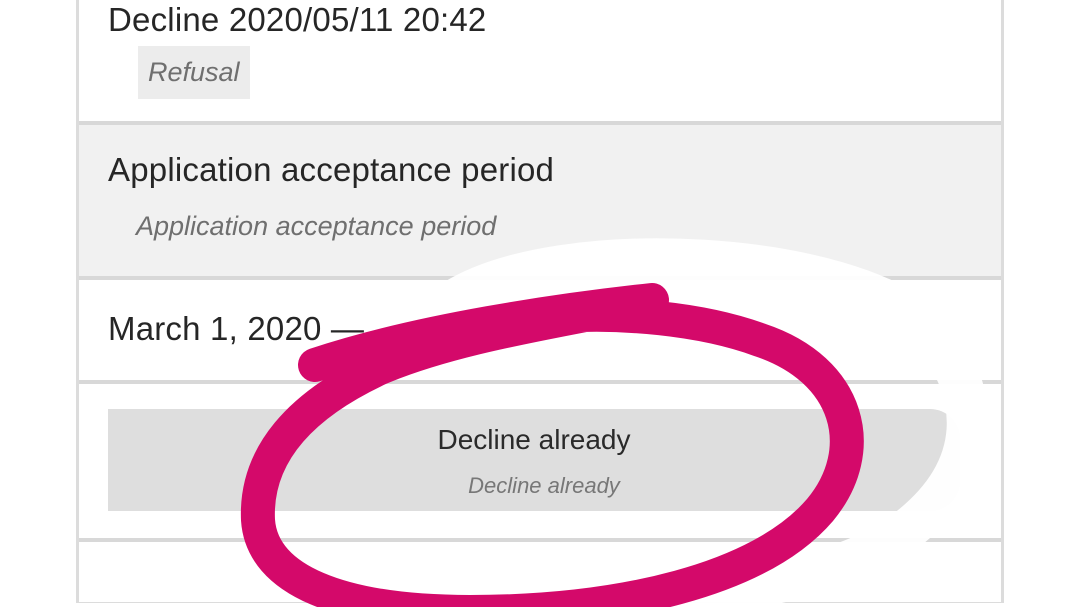  I want to click on decline-already-sublabel: Decline already, so click(544, 485).